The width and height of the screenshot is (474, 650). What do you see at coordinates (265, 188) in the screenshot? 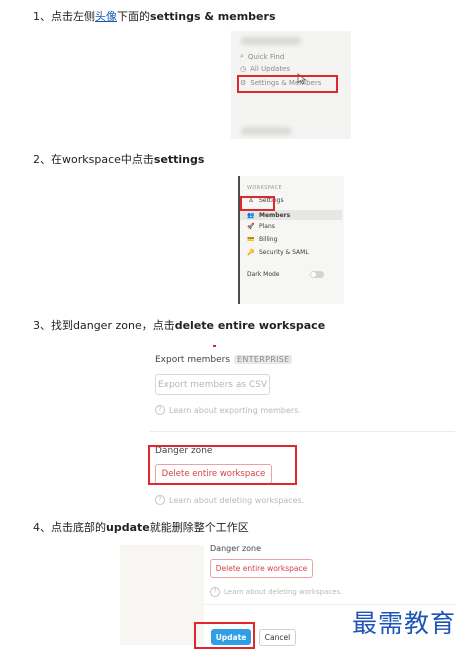
I see `workspace-header: WORKSPACE` at bounding box center [265, 188].